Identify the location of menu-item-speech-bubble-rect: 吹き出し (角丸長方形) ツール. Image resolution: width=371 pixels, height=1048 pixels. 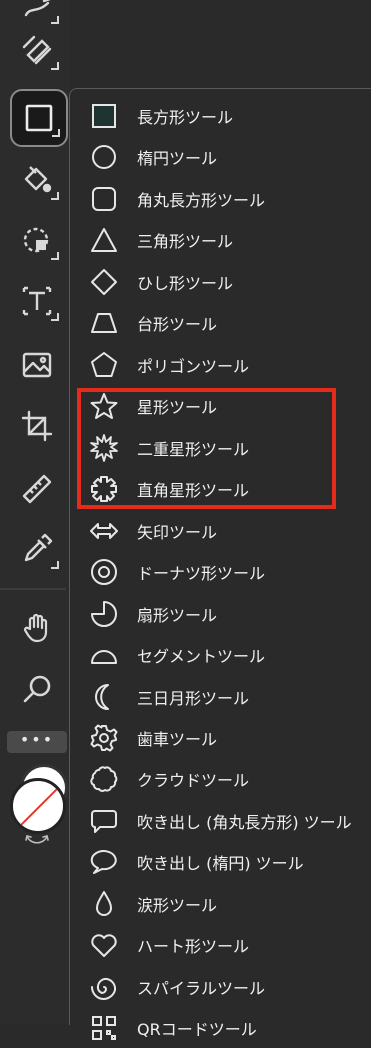
(220, 820).